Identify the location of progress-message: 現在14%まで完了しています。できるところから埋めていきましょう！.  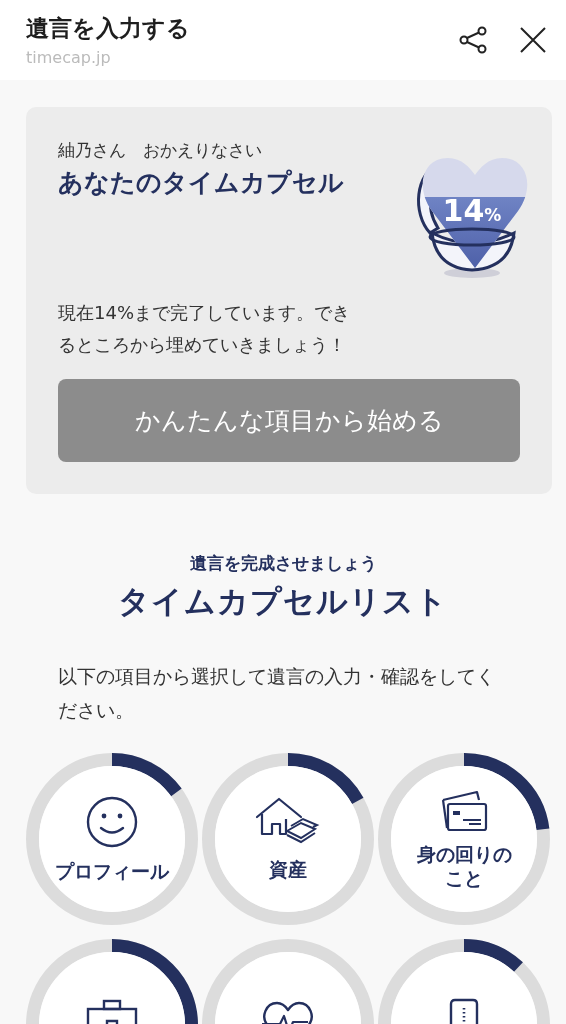
(204, 329).